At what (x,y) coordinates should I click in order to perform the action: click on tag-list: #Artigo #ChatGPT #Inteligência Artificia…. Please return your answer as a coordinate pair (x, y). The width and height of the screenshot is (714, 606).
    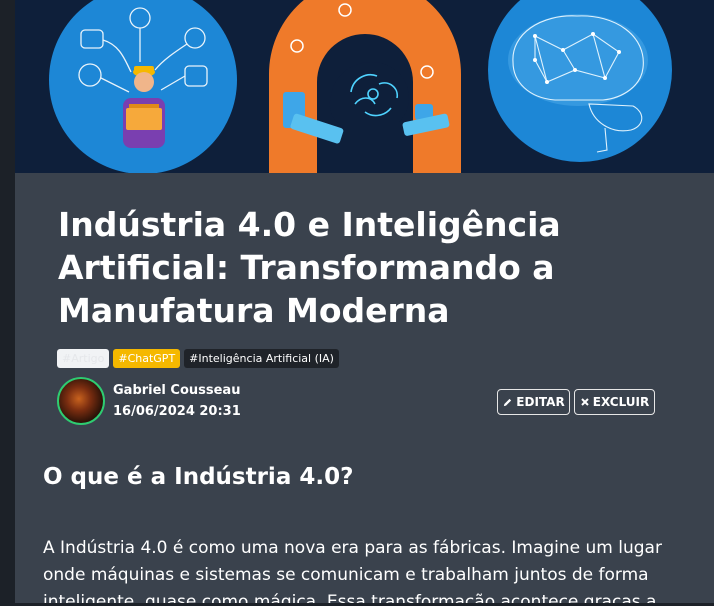
    Looking at the image, I should click on (198, 358).